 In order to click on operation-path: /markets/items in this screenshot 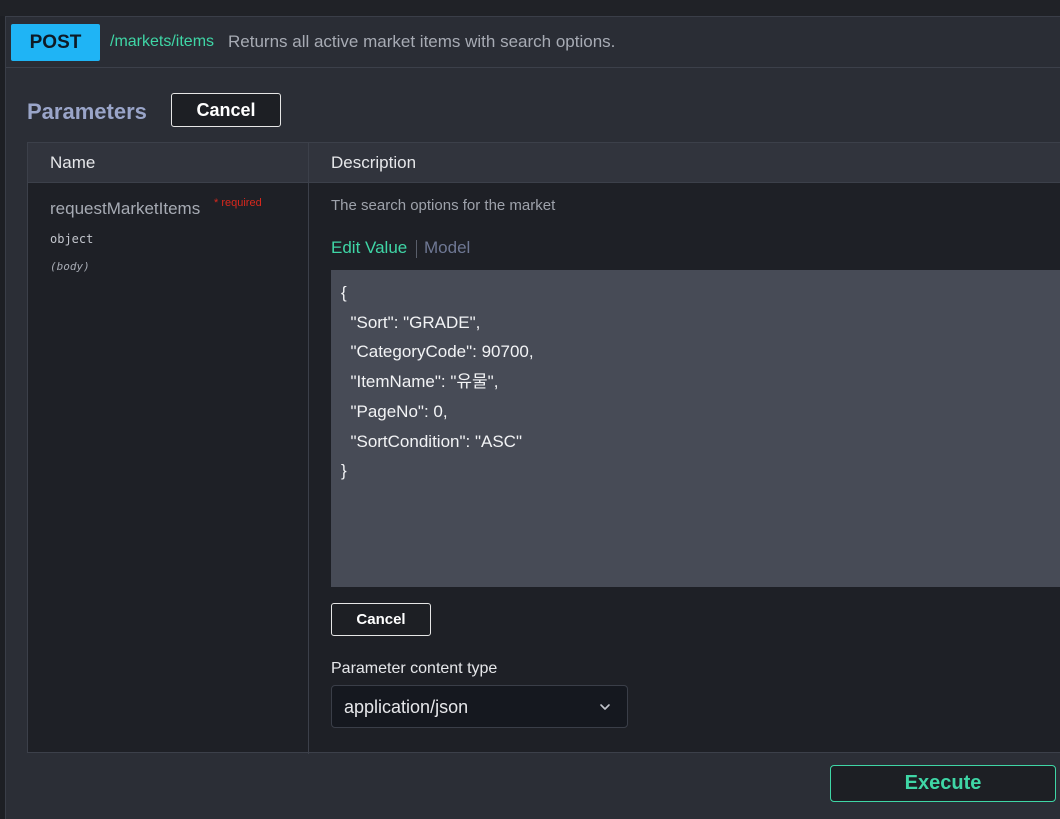, I will do `click(162, 41)`.